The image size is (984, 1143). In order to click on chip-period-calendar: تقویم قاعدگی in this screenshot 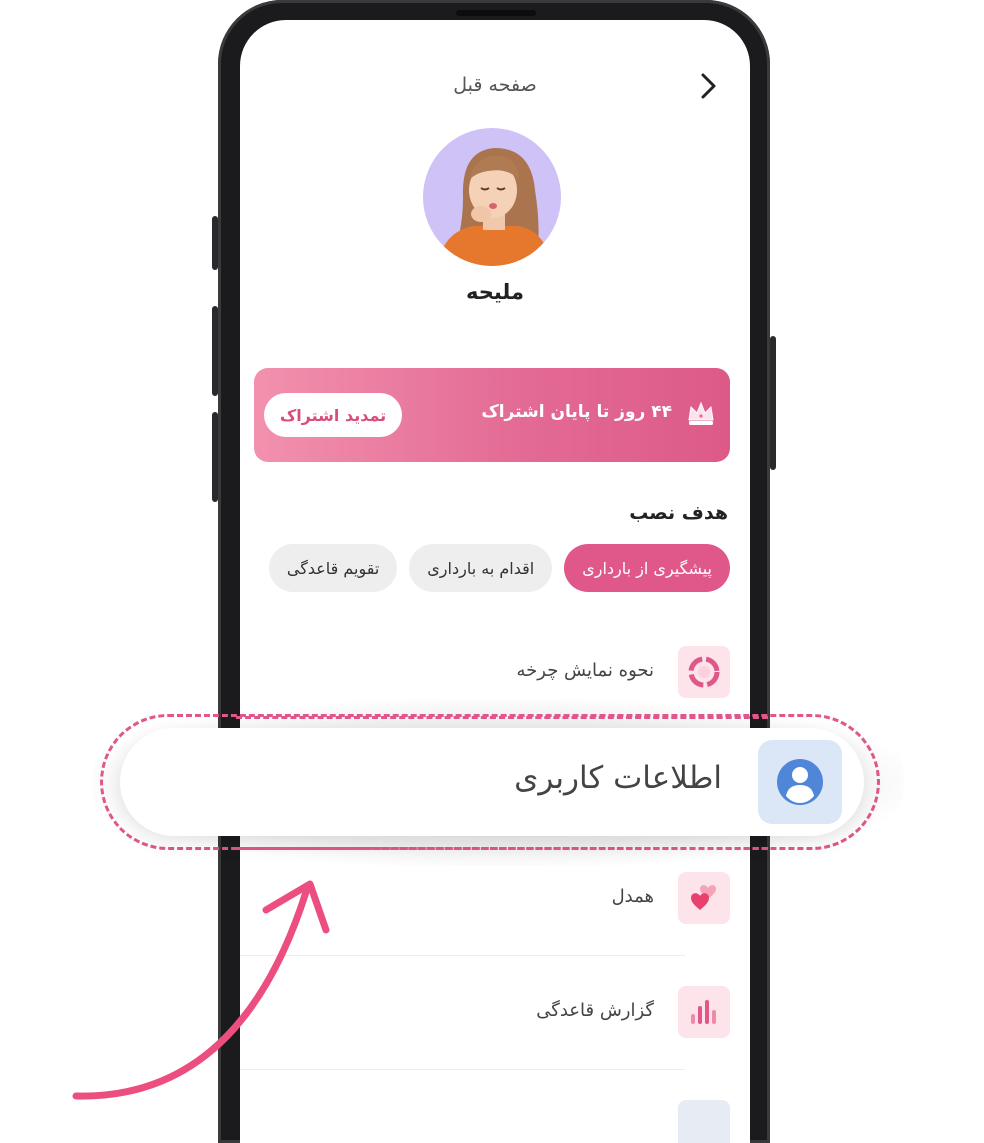, I will do `click(333, 568)`.